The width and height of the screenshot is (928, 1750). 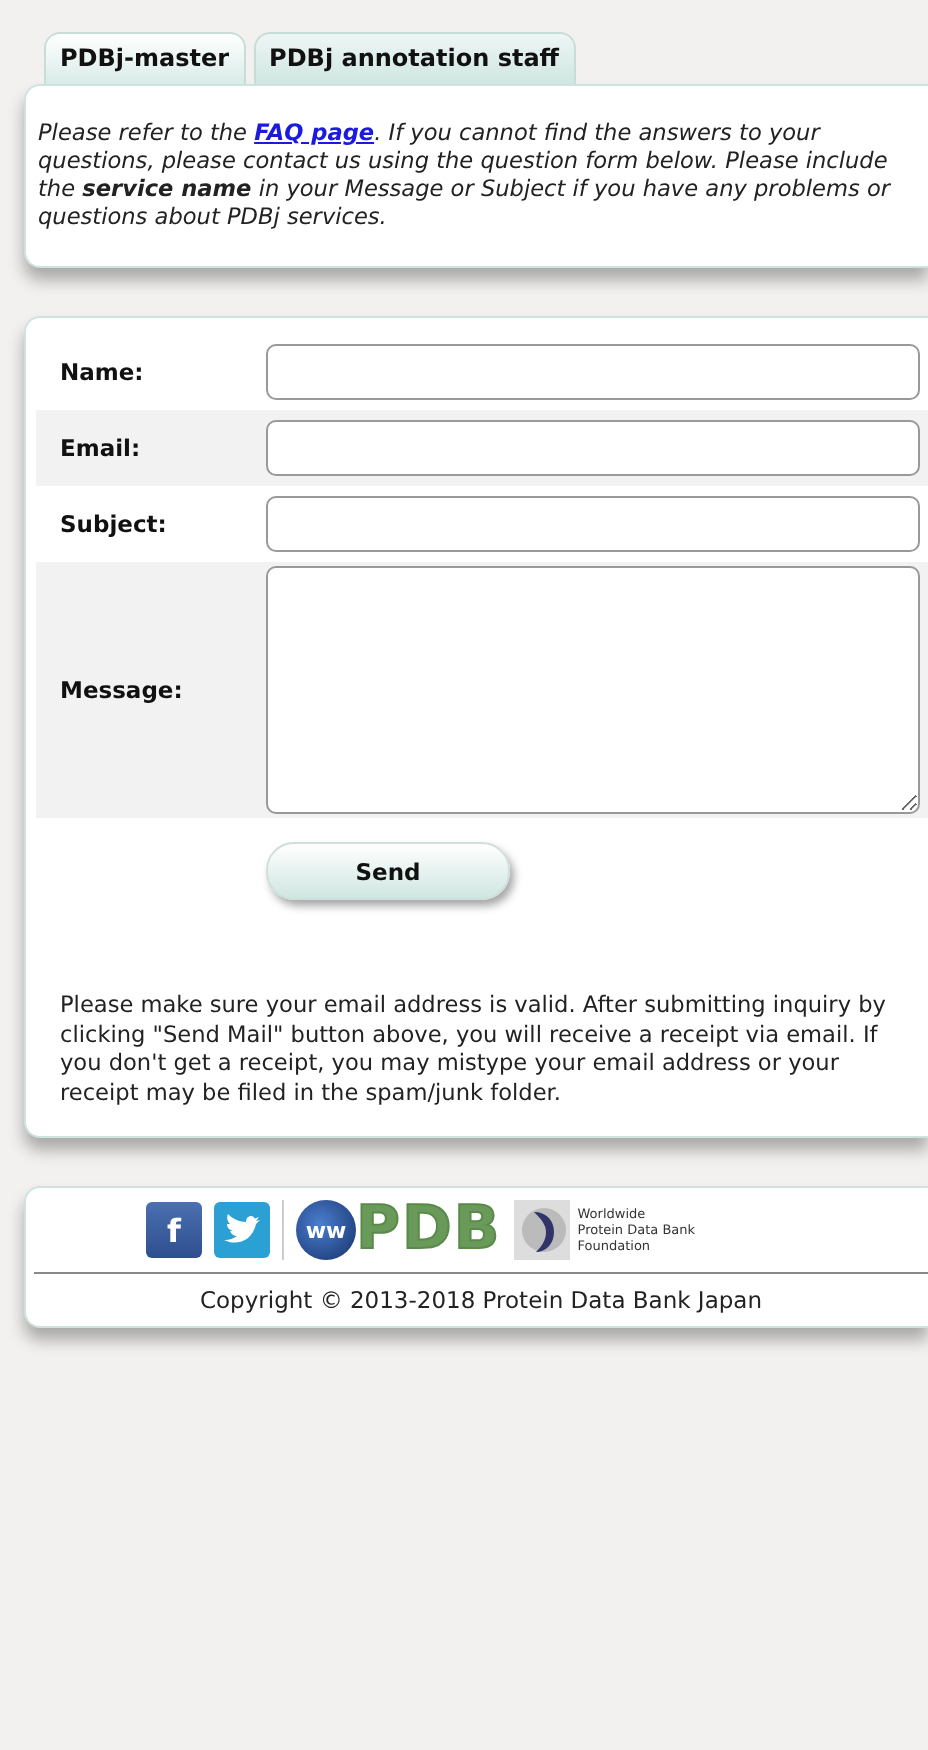 What do you see at coordinates (100, 448) in the screenshot?
I see `field-label: Email:` at bounding box center [100, 448].